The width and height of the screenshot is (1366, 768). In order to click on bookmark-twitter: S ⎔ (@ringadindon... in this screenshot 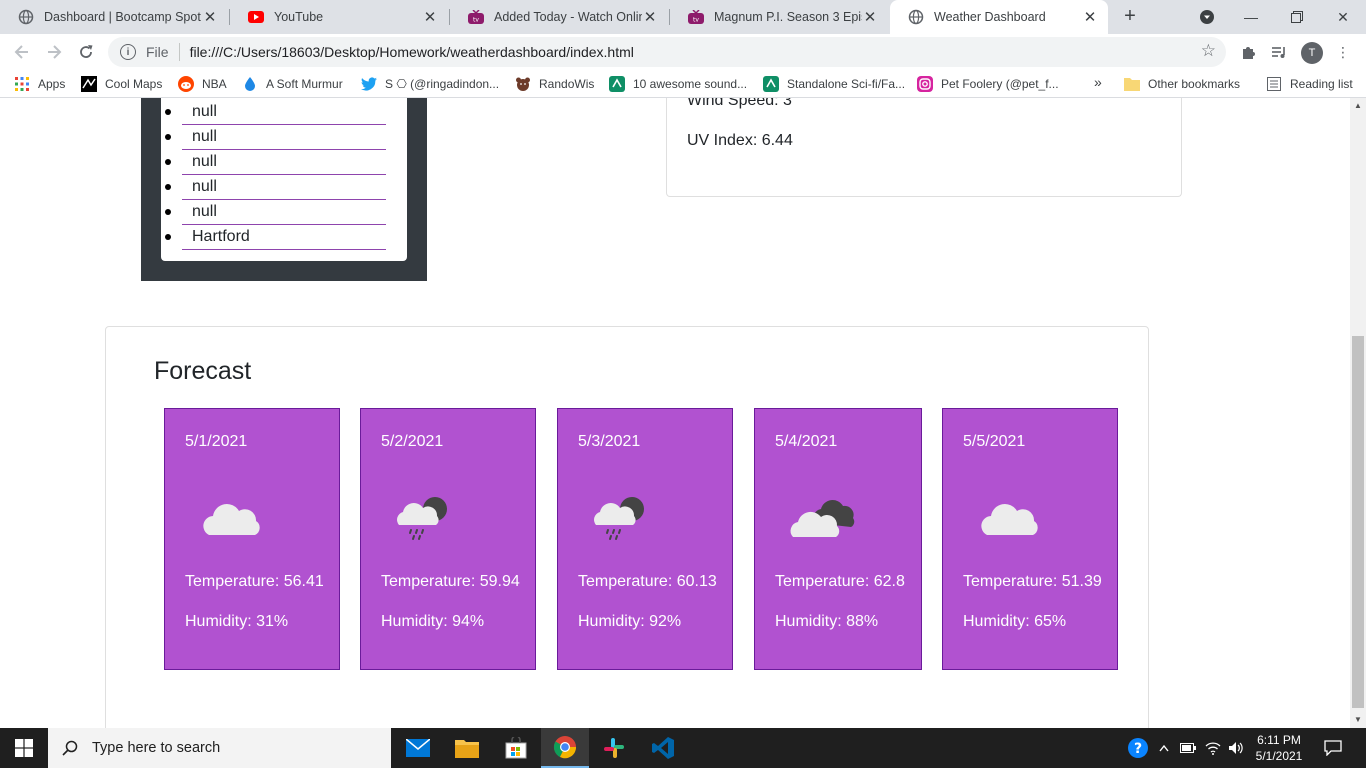, I will do `click(430, 84)`.